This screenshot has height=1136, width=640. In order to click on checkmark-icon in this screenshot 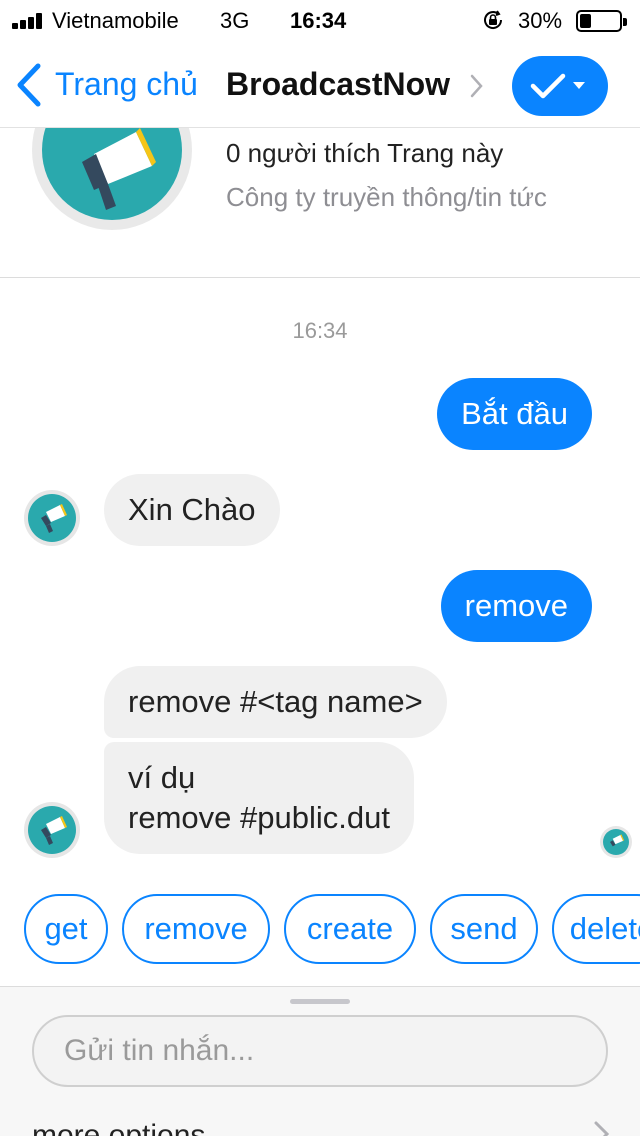, I will do `click(557, 86)`.